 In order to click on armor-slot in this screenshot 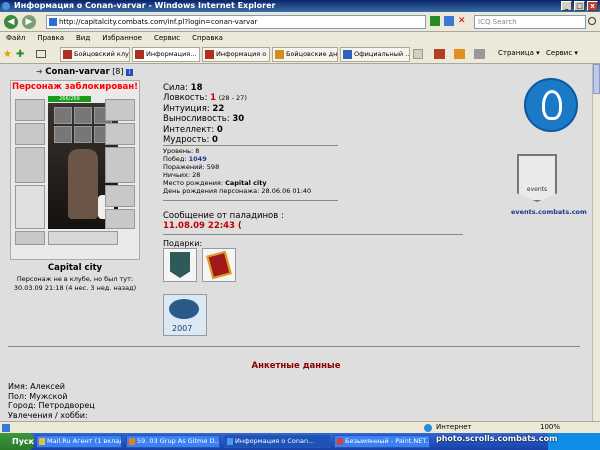, I will do `click(30, 207)`.